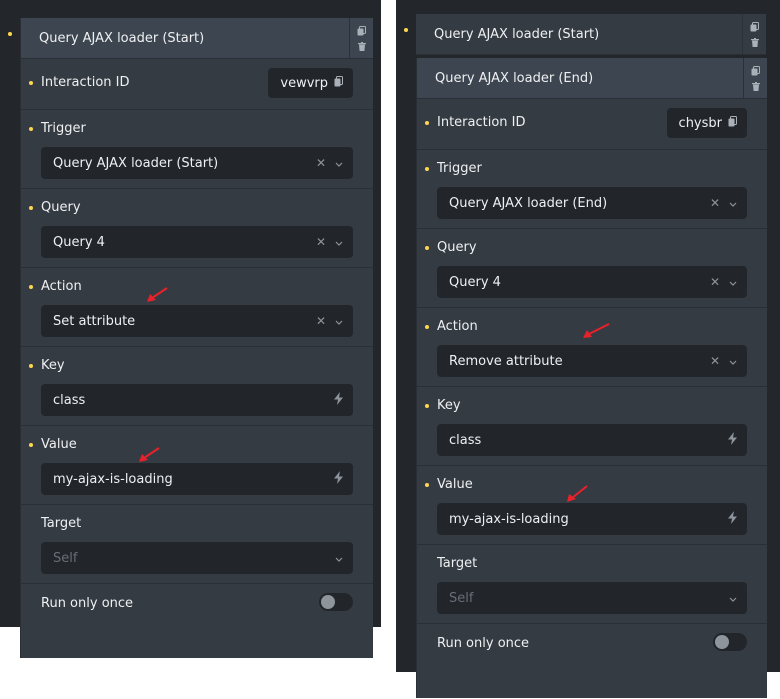  Describe the element at coordinates (197, 84) in the screenshot. I see `interaction-id-row: Interaction ID vewvrp` at that location.